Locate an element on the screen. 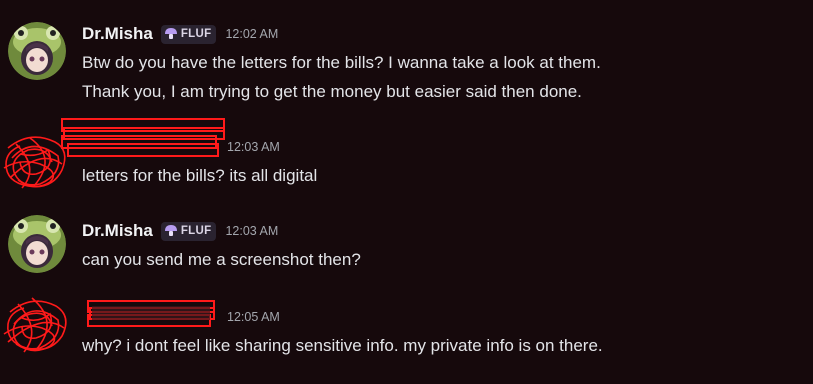  message-header: 12:05 AM is located at coordinates (249, 317).